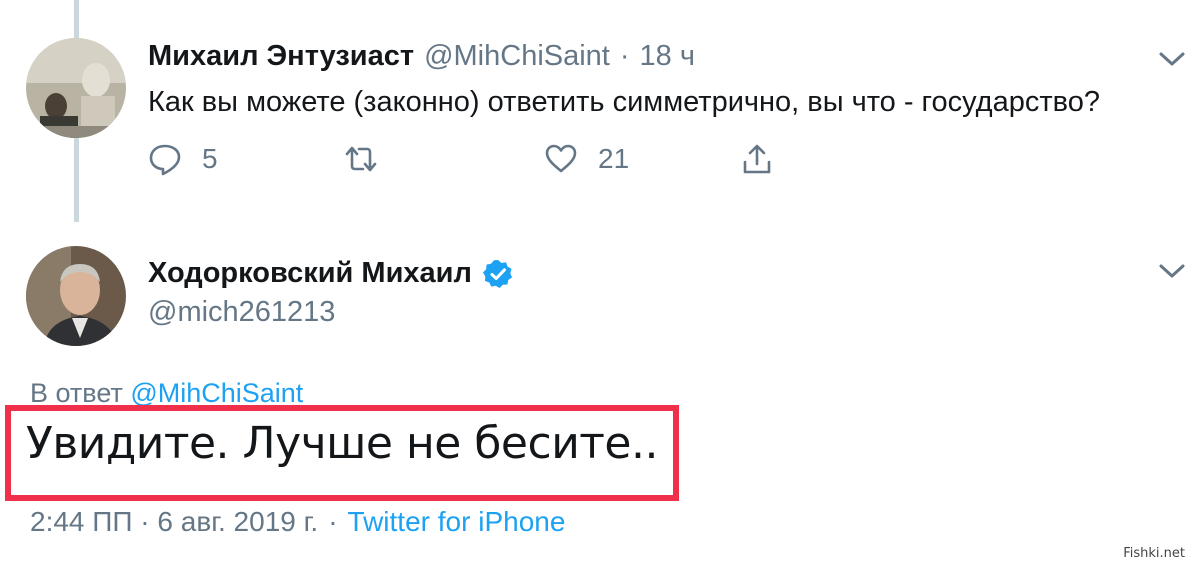  What do you see at coordinates (586, 159) in the screenshot?
I see `like-button: 21` at bounding box center [586, 159].